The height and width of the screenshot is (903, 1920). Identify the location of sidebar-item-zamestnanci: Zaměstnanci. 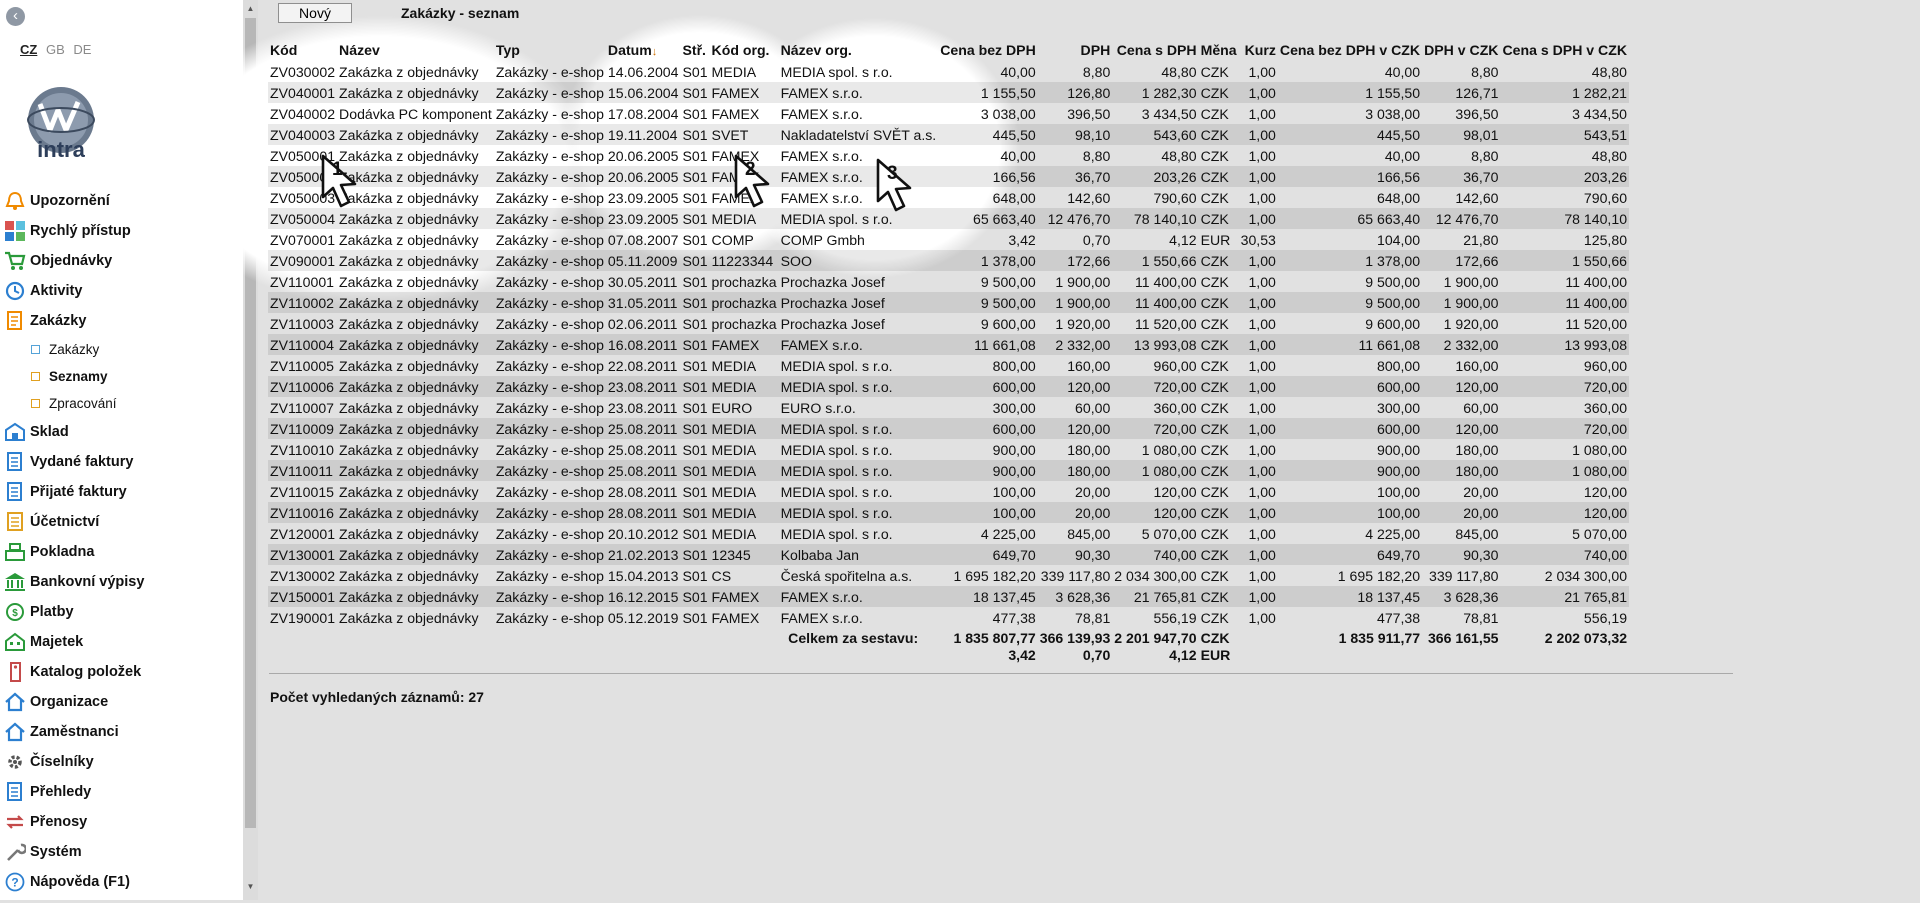
(121, 732).